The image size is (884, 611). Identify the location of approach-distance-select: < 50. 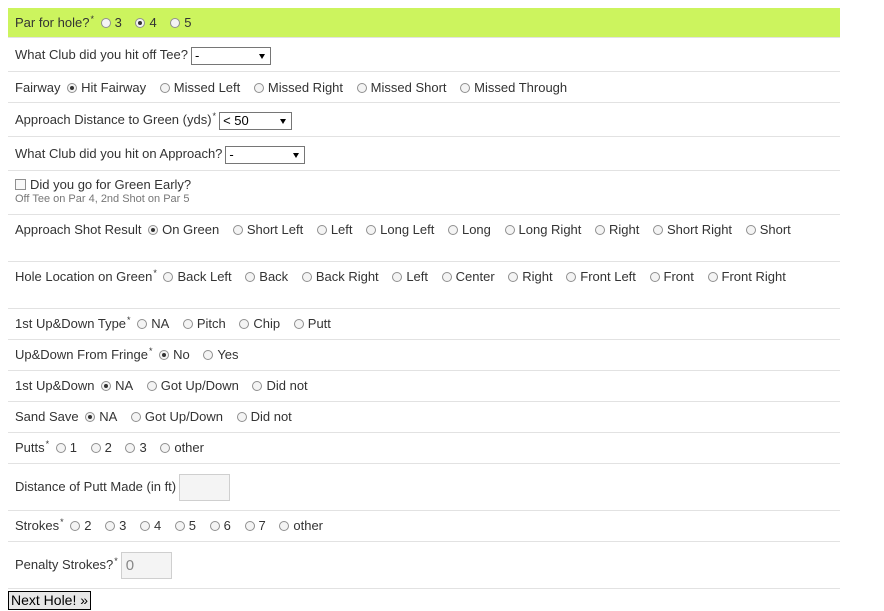
(256, 121).